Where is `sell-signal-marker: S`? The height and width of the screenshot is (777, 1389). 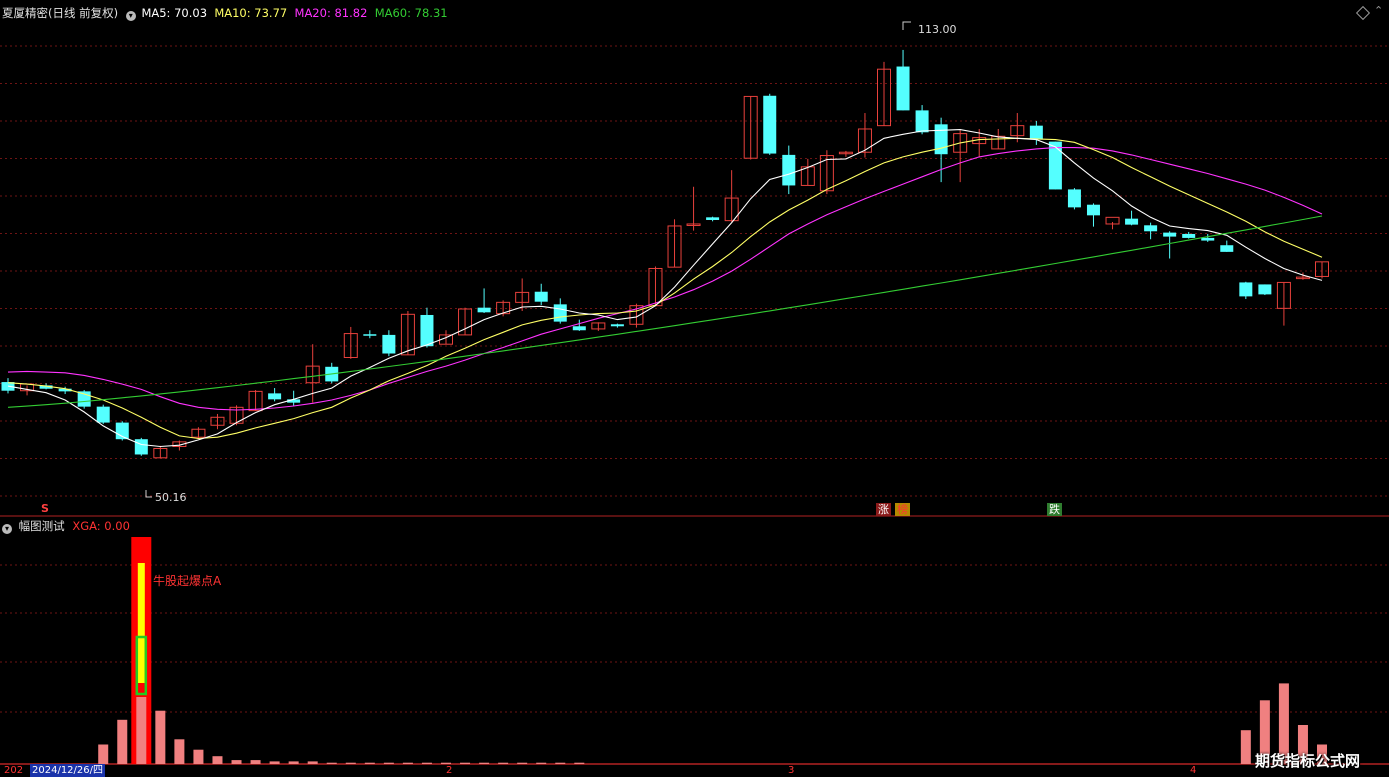
sell-signal-marker: S is located at coordinates (45, 508).